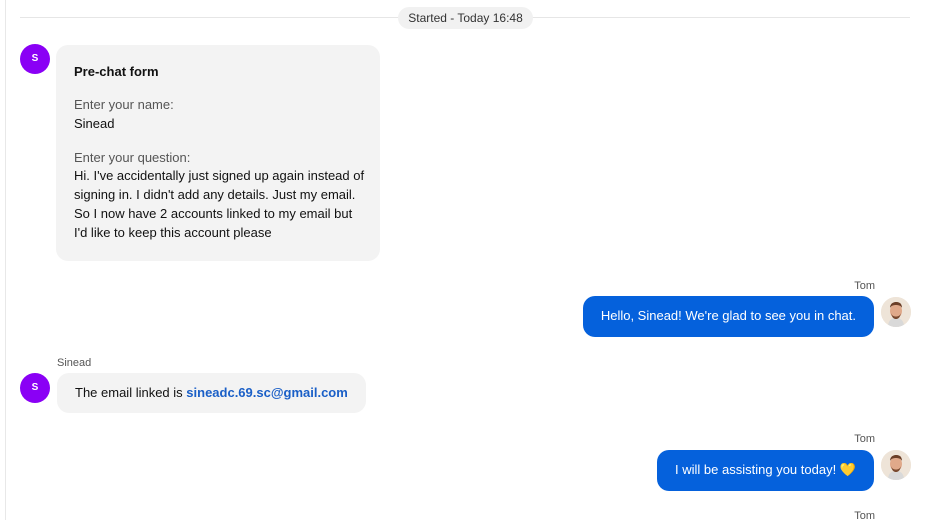 This screenshot has height=522, width=927. Describe the element at coordinates (74, 363) in the screenshot. I see `message-sender: Sinead` at that location.